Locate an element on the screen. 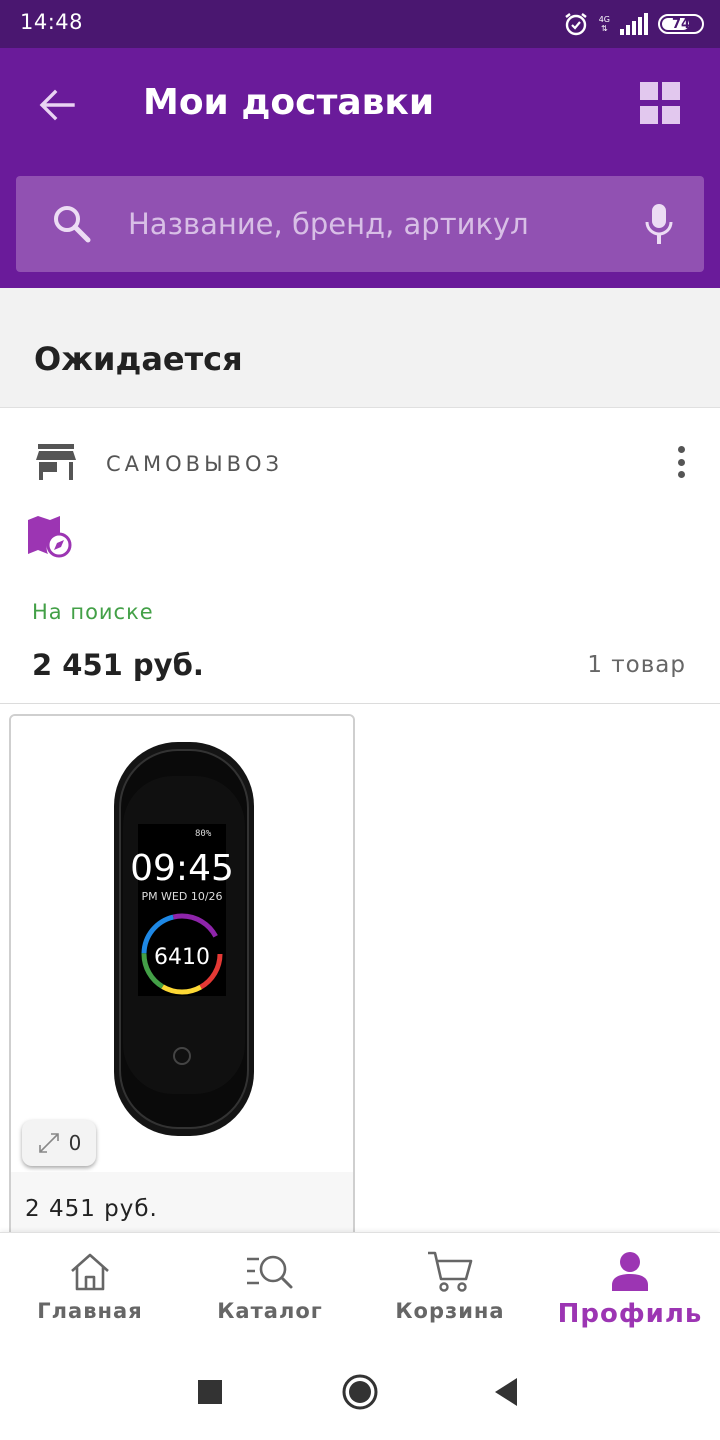 The height and width of the screenshot is (1440, 720). signal-icon is located at coordinates (634, 24).